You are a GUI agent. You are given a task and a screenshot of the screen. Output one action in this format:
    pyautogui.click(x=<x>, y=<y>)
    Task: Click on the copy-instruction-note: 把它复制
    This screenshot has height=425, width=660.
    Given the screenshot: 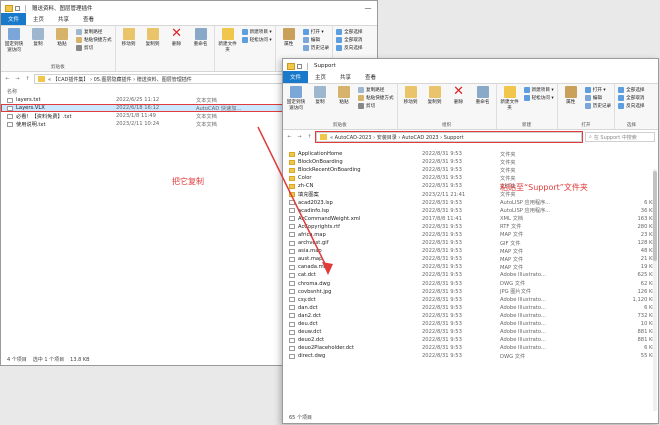 What is the action you would take?
    pyautogui.click(x=188, y=181)
    